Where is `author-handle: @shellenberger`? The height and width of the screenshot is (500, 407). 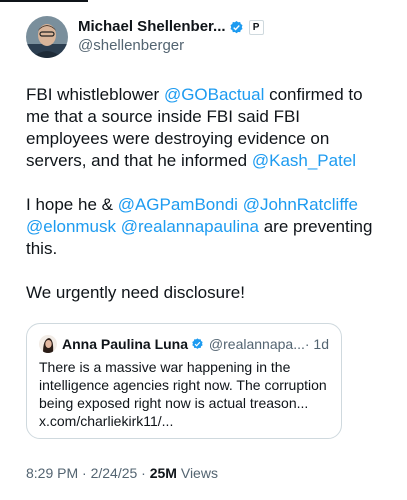 author-handle: @shellenberger is located at coordinates (171, 46).